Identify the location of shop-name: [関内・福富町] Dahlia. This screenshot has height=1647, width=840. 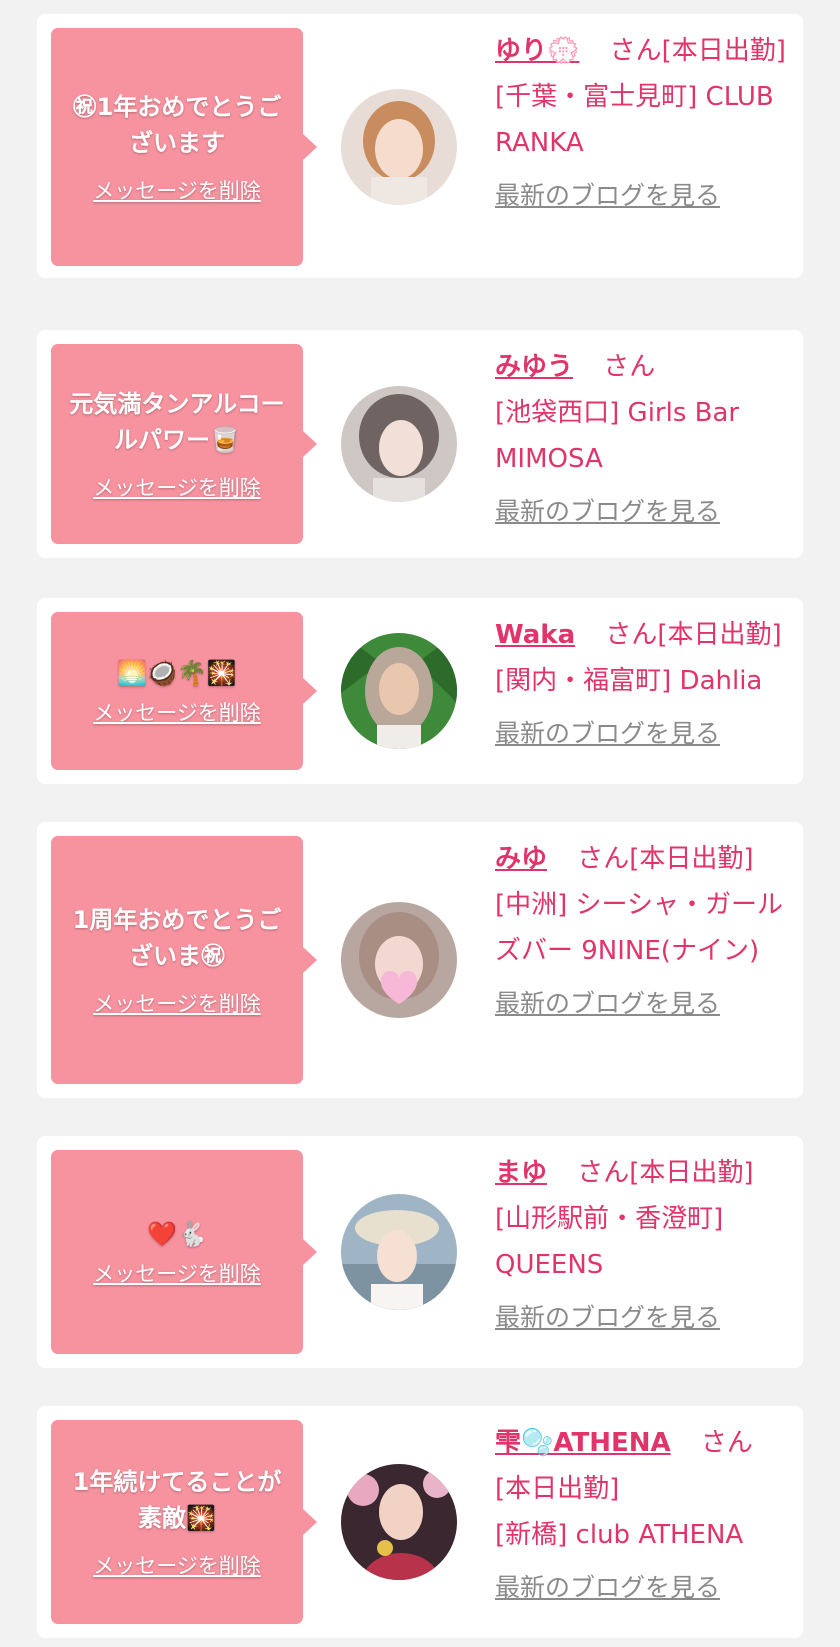
(629, 681).